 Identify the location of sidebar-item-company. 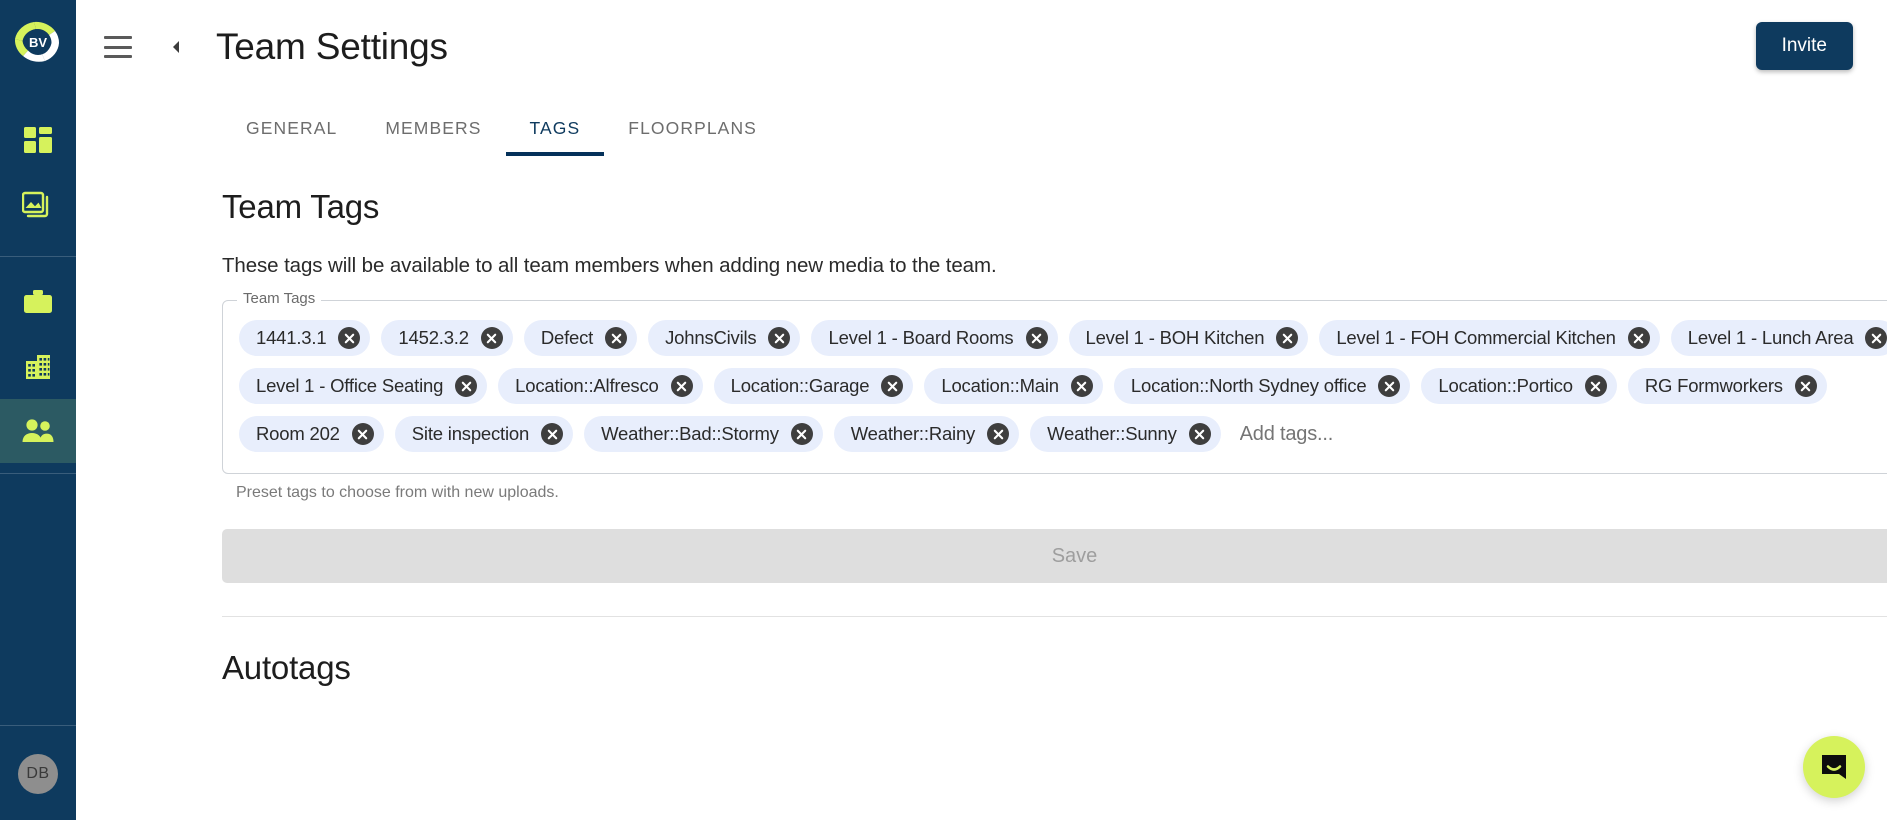
(38, 367).